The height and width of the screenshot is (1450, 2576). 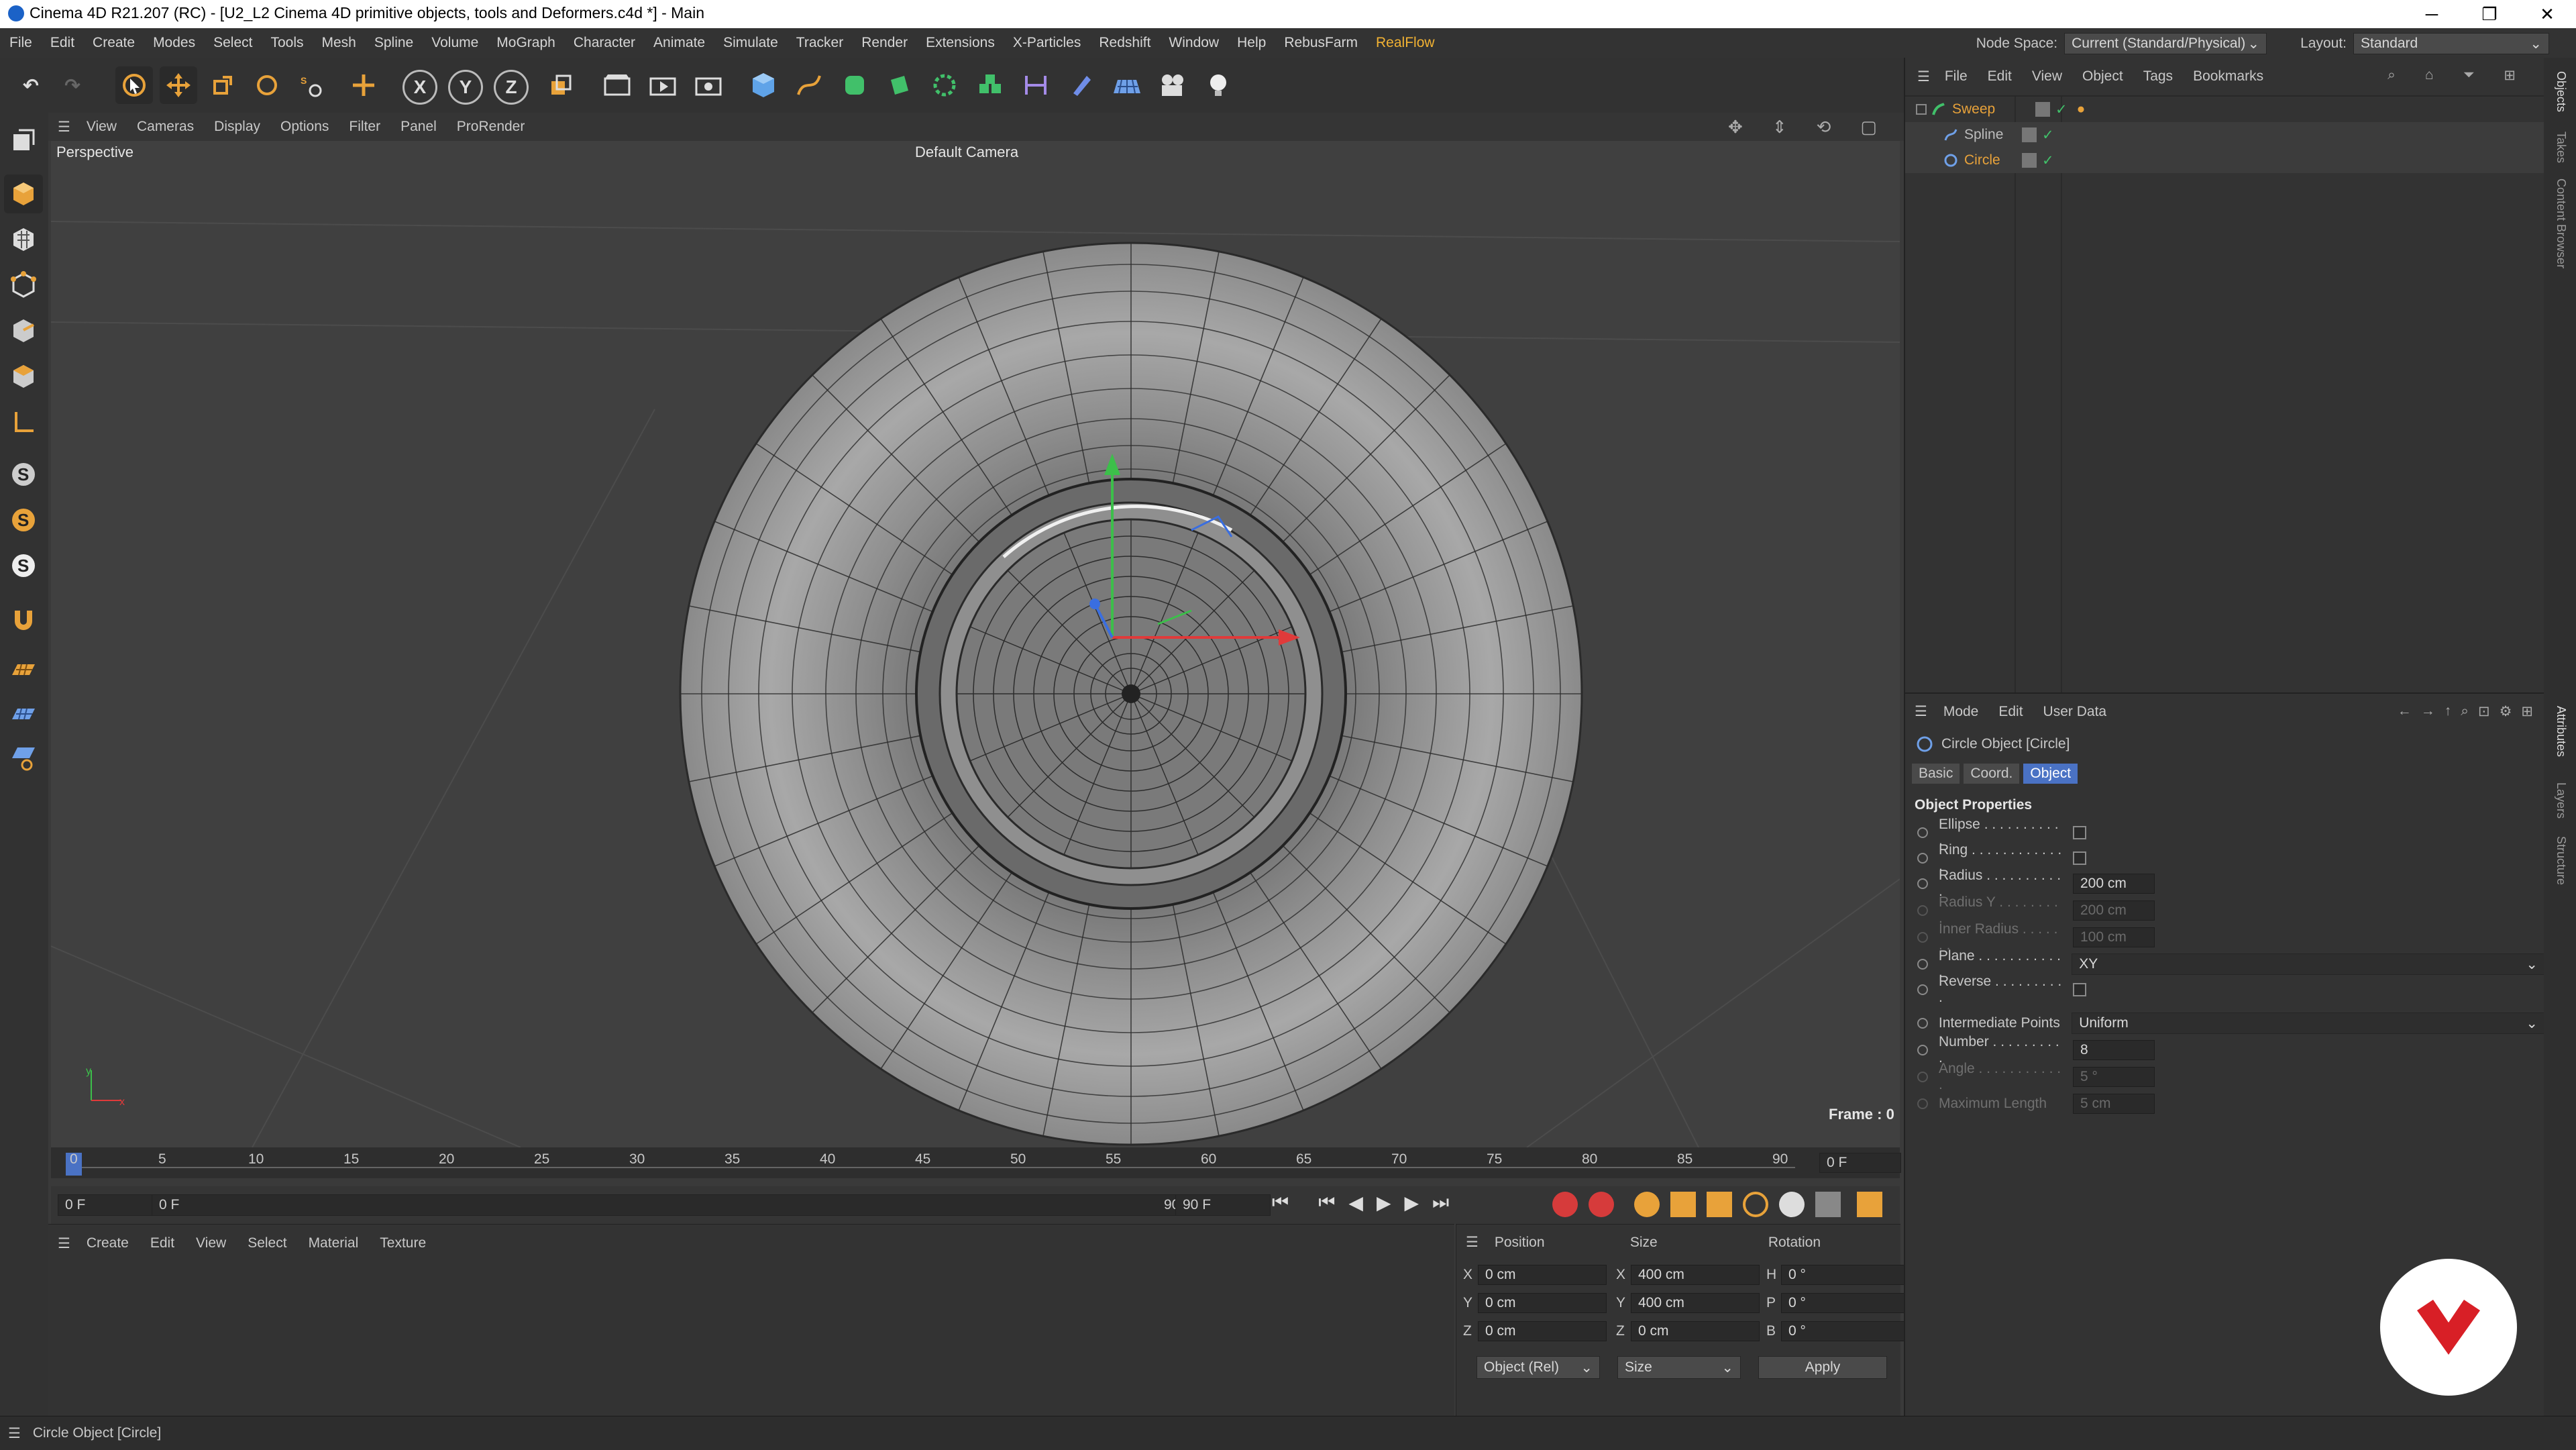 I want to click on rotation-b-field: 0 °, so click(x=1845, y=1331).